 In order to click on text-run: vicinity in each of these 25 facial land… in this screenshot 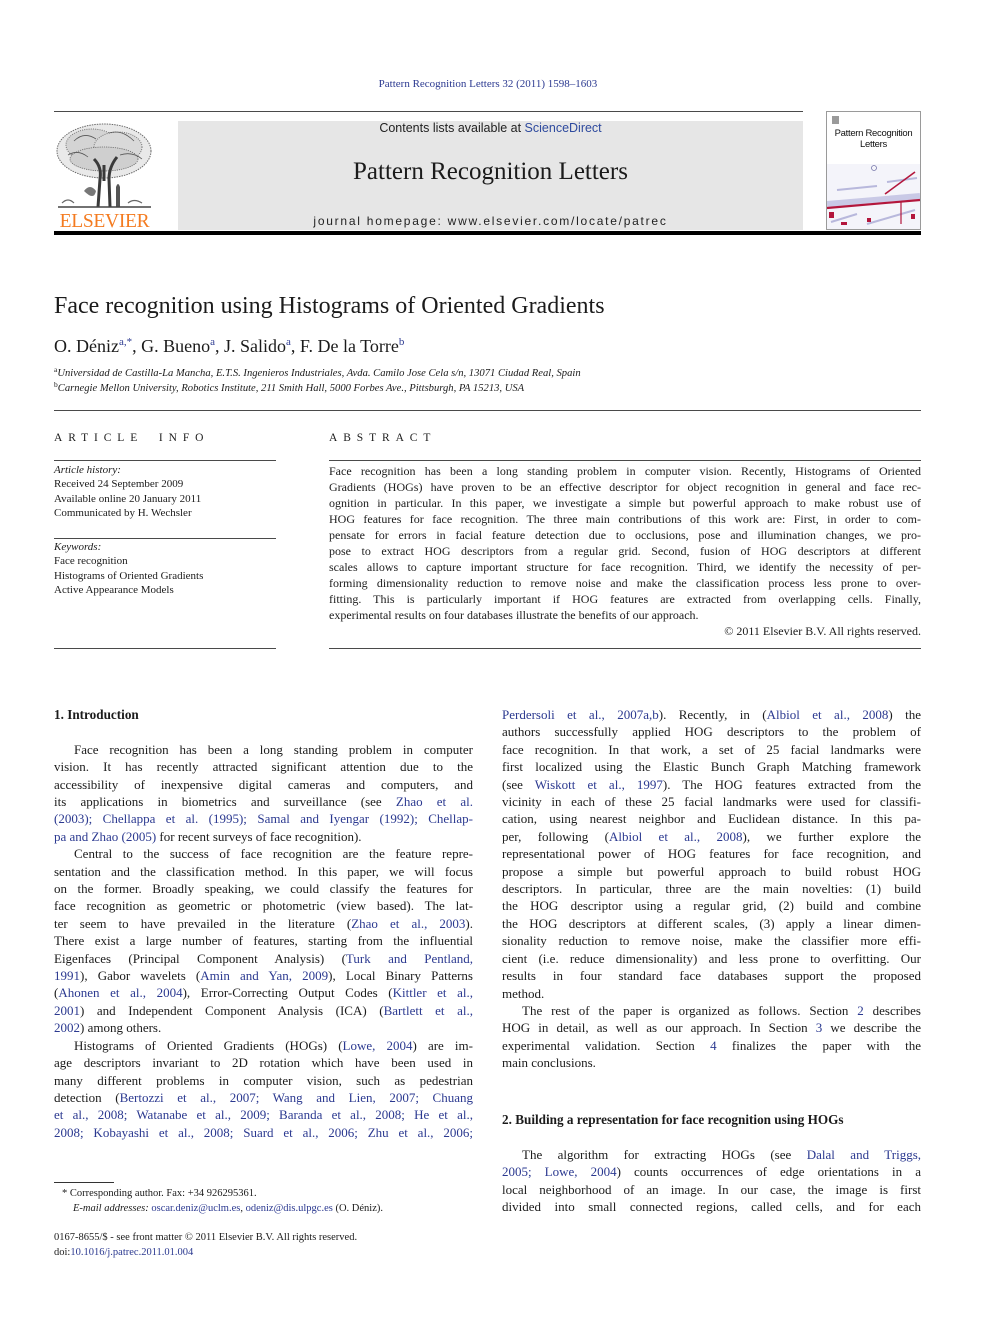, I will do `click(711, 802)`.